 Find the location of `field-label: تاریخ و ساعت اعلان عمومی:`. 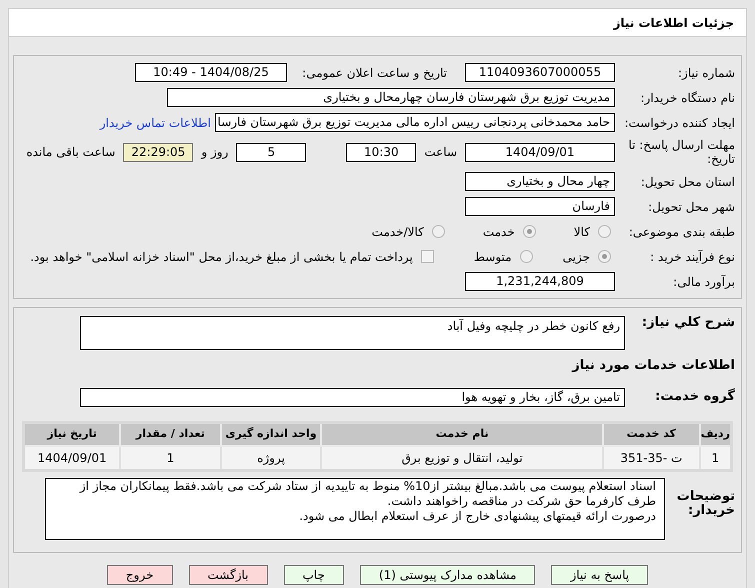

field-label: تاریخ و ساعت اعلان عمومی: is located at coordinates (374, 73).